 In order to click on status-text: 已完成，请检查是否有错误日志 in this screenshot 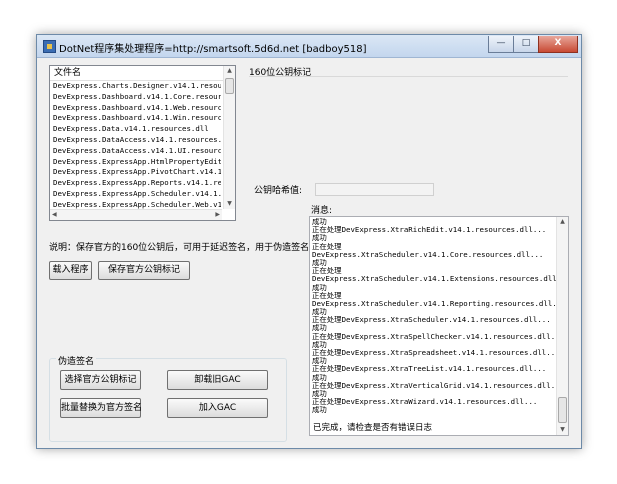, I will do `click(373, 428)`.